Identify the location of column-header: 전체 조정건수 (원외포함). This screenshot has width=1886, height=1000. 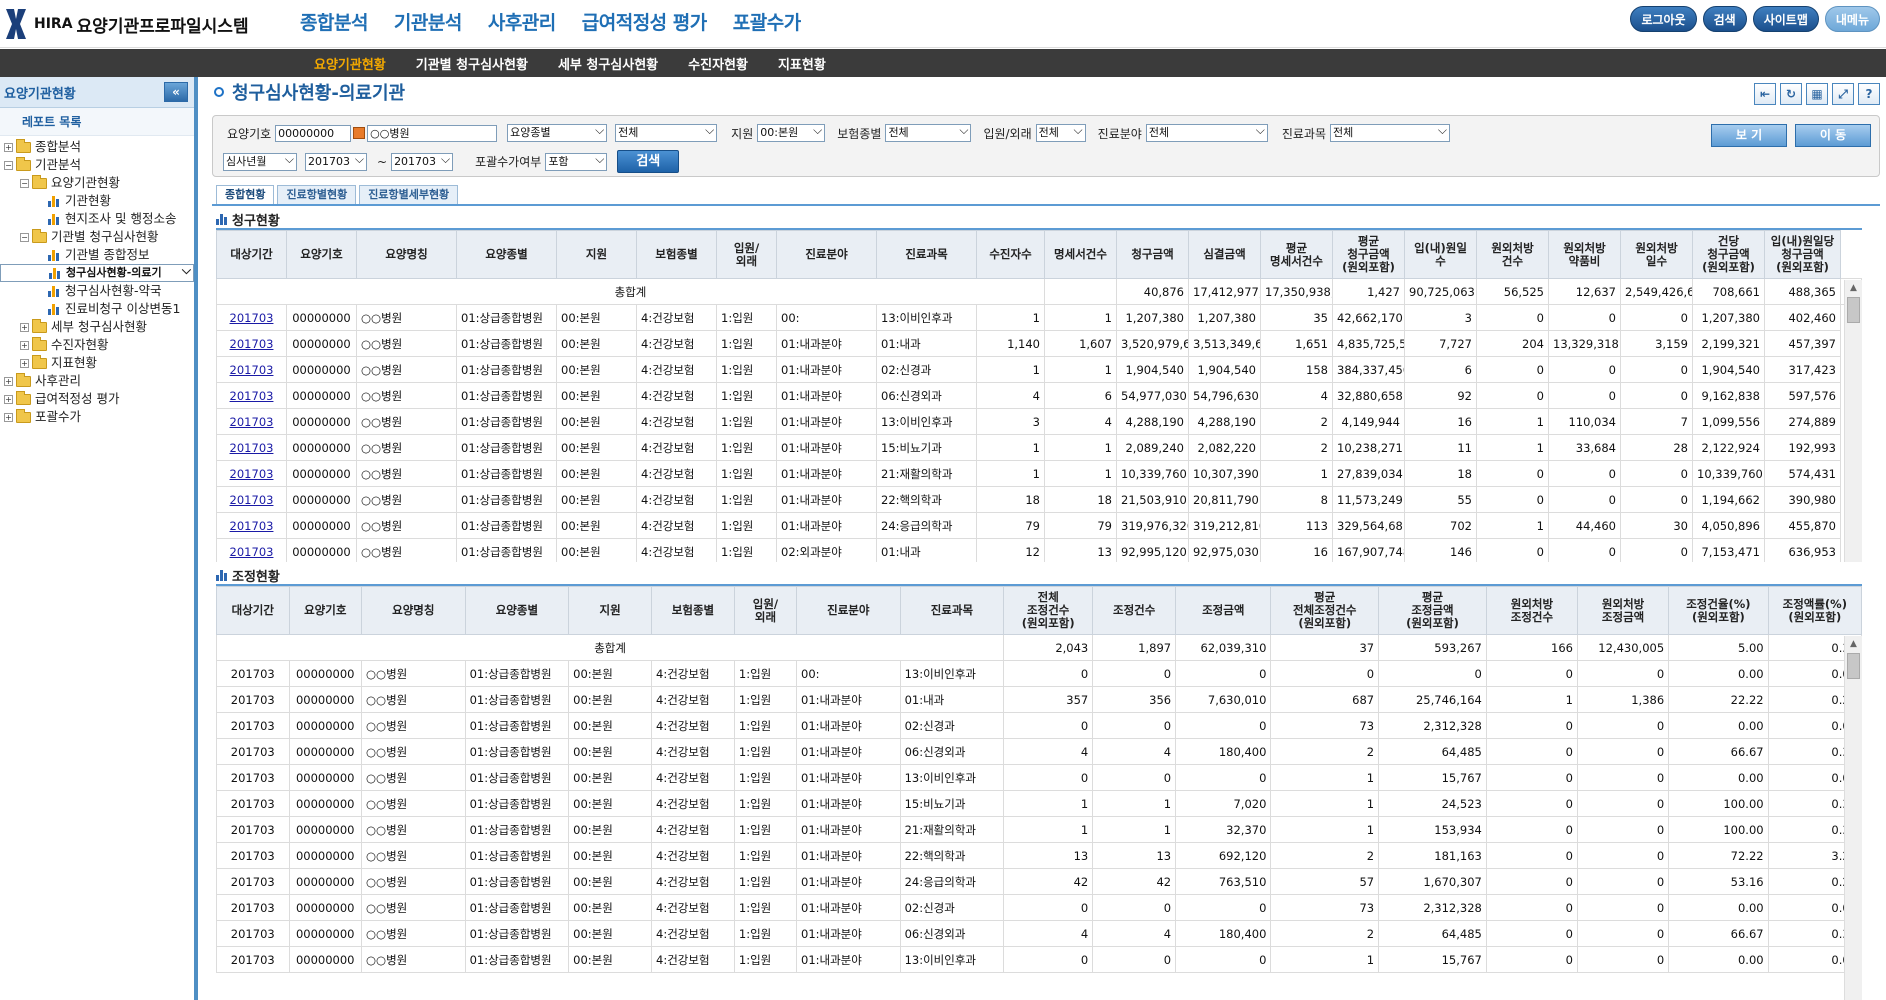
(1048, 610).